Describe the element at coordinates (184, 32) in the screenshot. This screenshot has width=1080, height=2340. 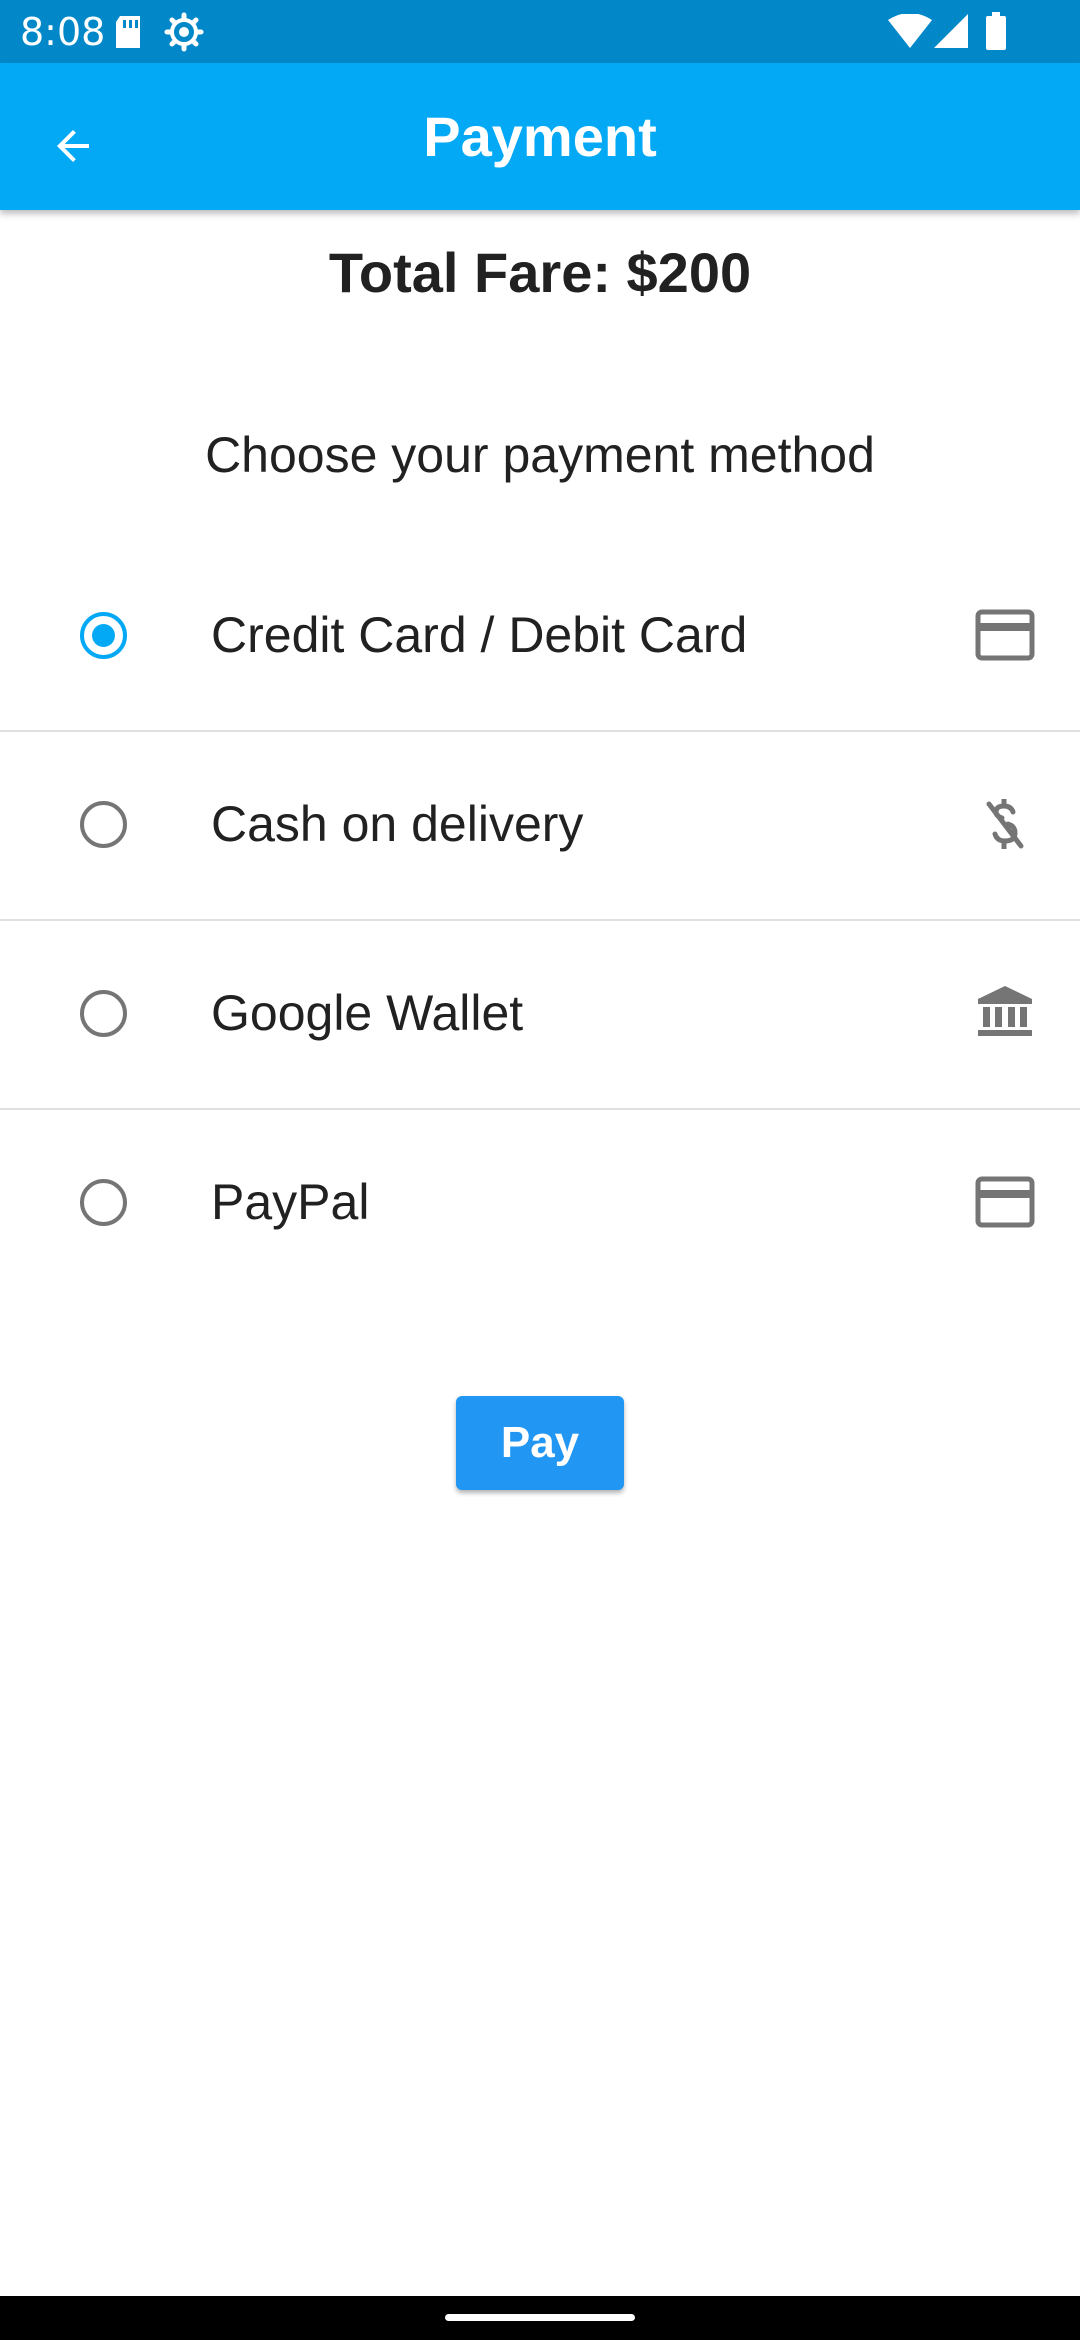
I see `settings-icon` at that location.